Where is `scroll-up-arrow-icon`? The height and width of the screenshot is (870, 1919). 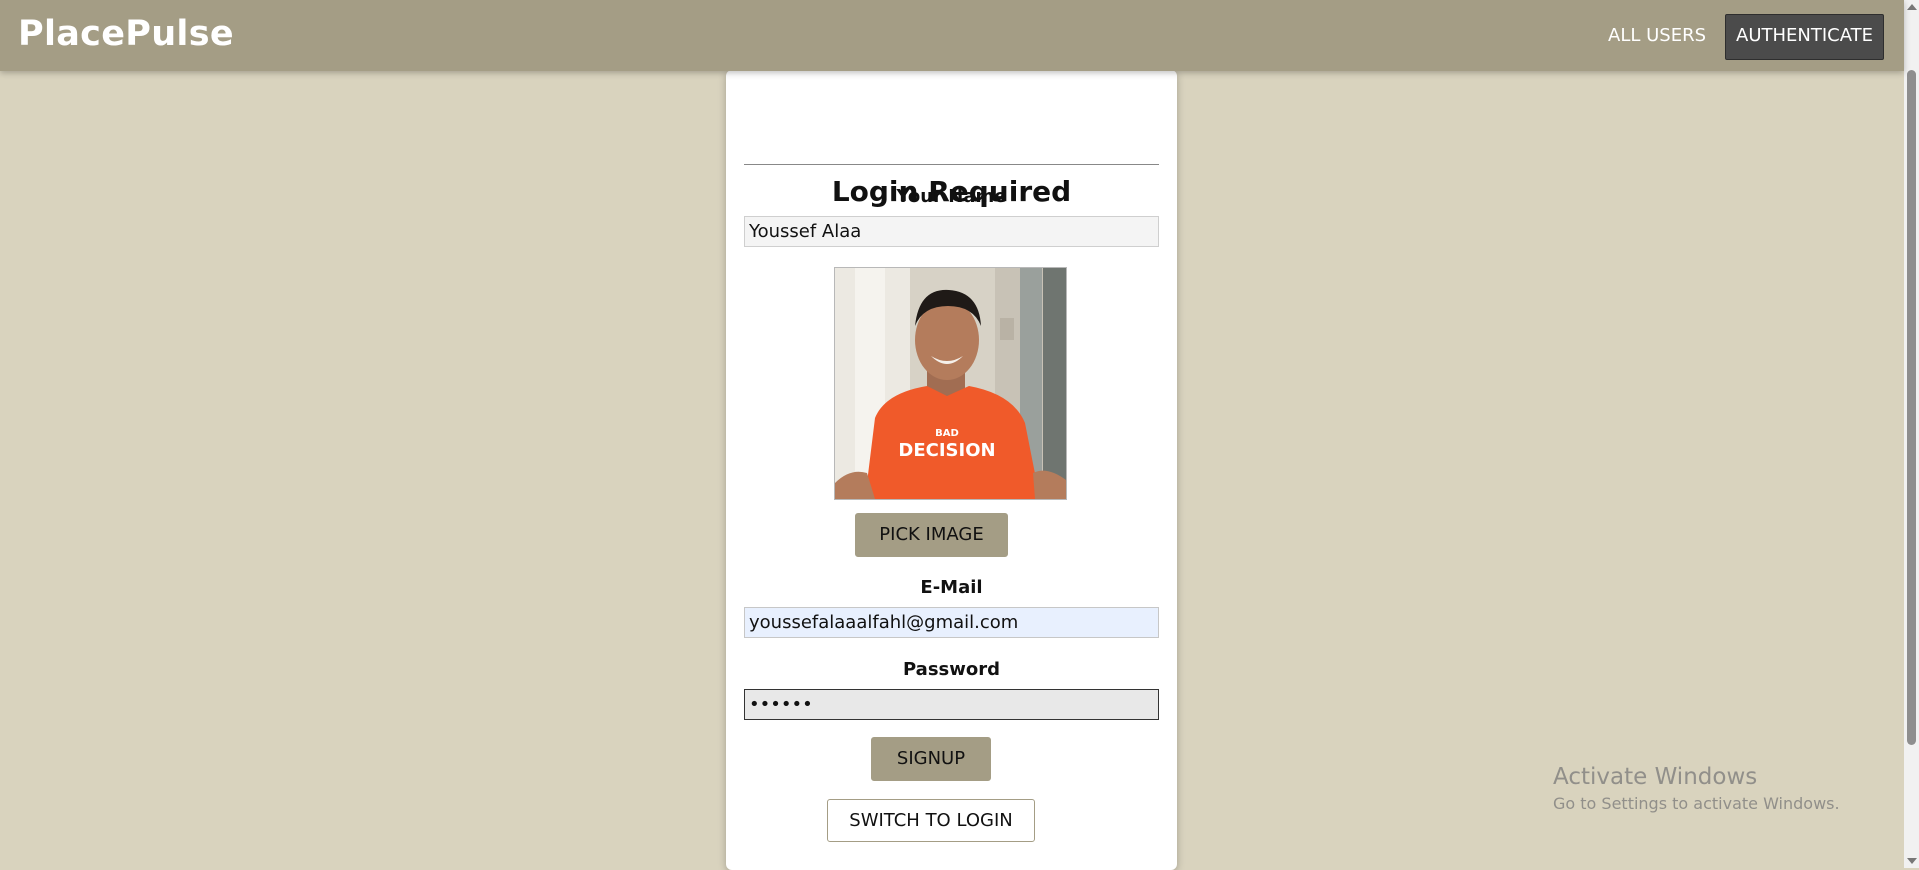
scroll-up-arrow-icon is located at coordinates (1912, 7).